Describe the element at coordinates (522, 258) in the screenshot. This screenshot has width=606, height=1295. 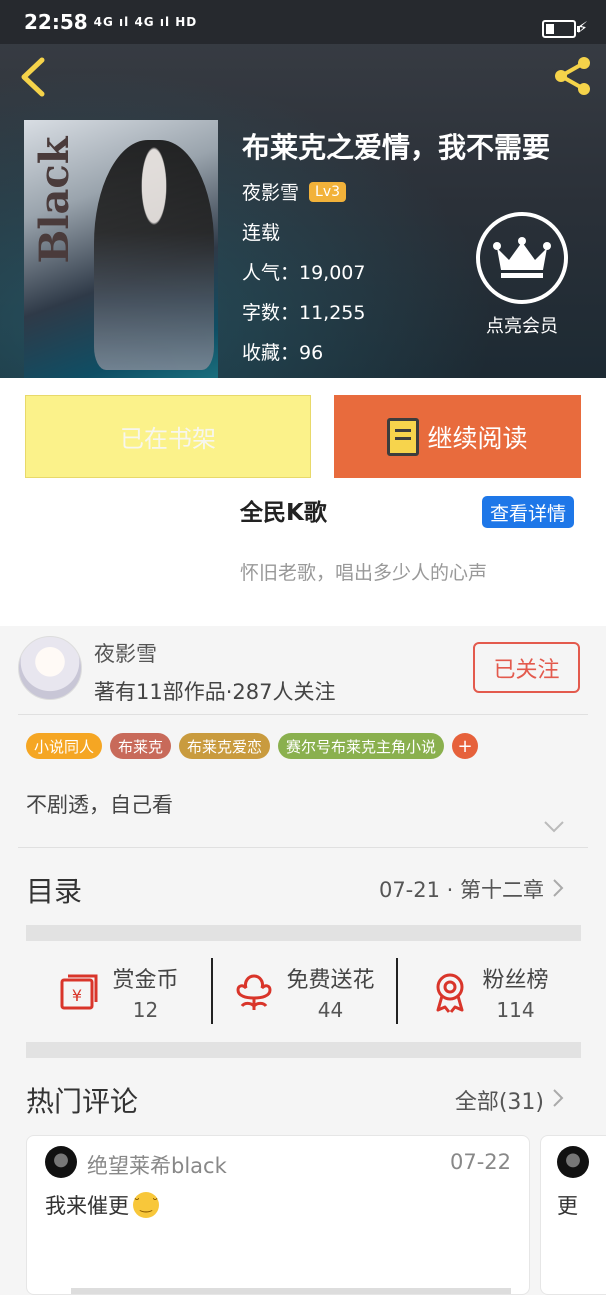
I see `crown-icon` at that location.